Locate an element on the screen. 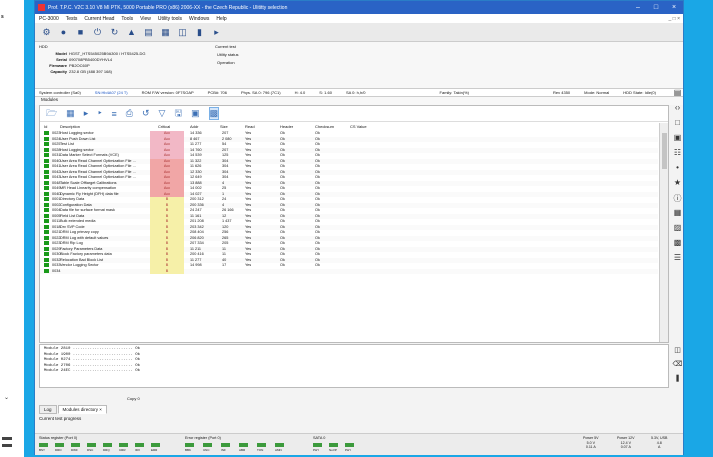 The height and width of the screenshot is (457, 713). register-bit: CRR is located at coordinates (123, 447).